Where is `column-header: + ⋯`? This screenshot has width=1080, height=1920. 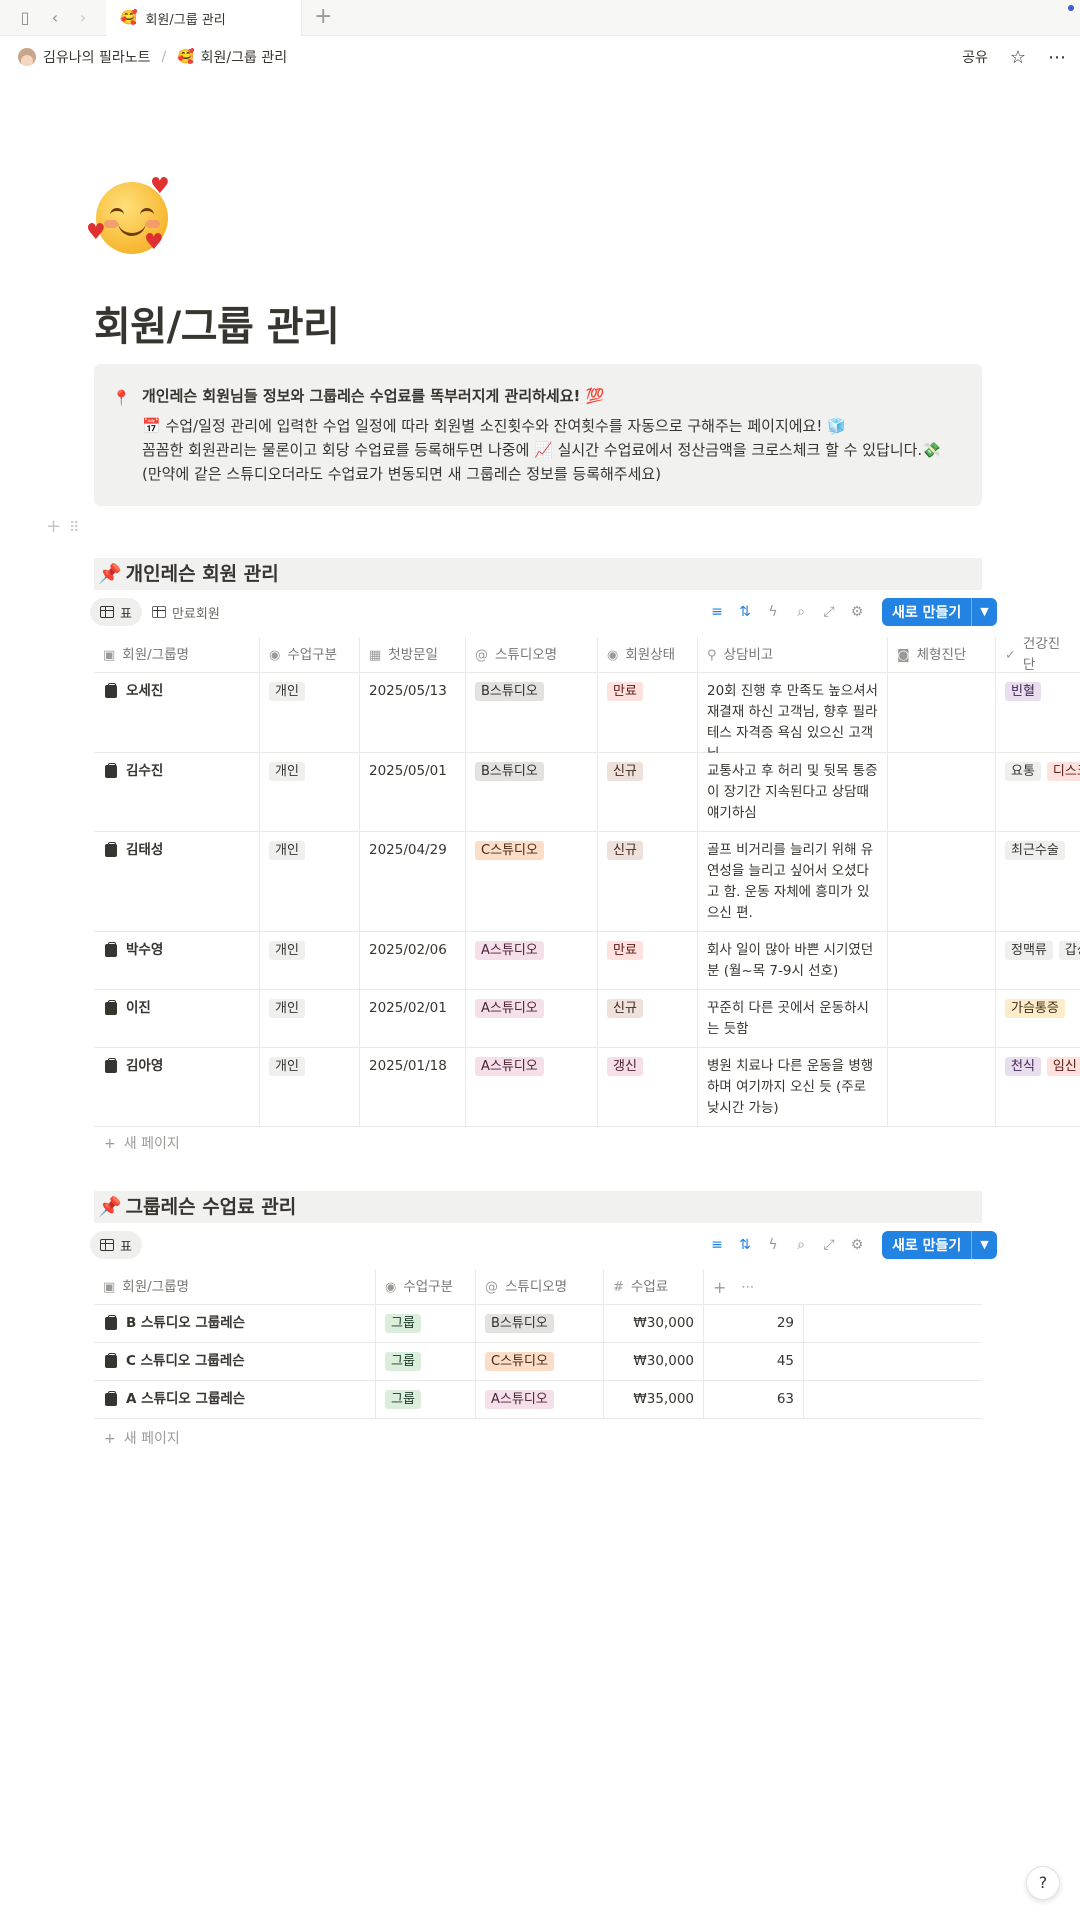
column-header: + ⋯ is located at coordinates (754, 1287).